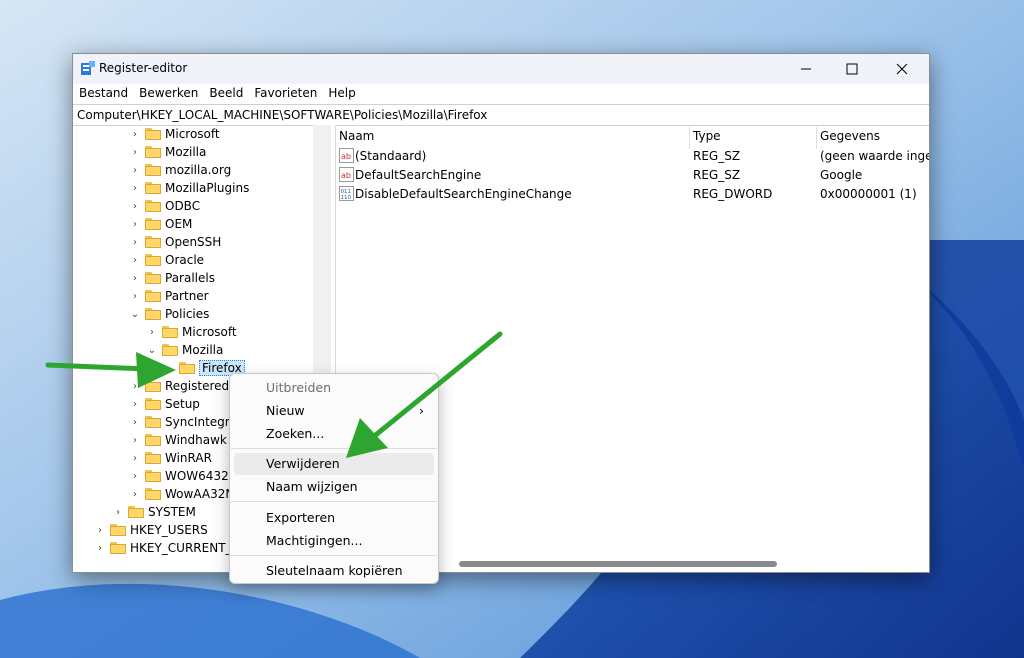  Describe the element at coordinates (164, 206) in the screenshot. I see `tree-item: › ODBC` at that location.